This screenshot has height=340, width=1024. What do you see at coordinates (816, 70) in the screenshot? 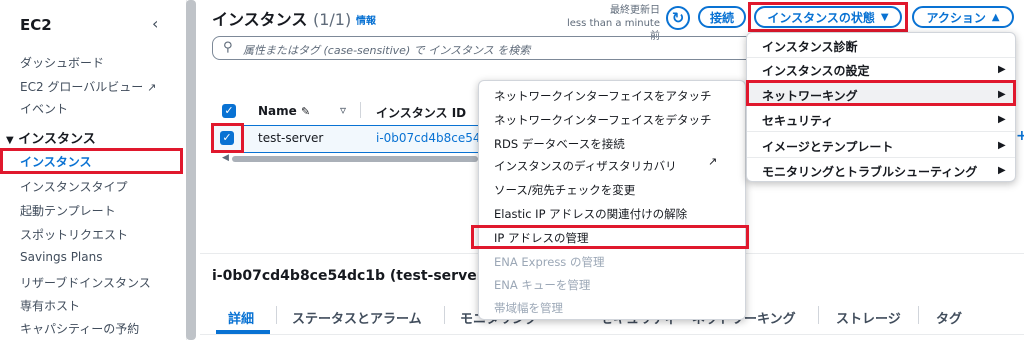
I see `menu-item-instance-settings: インスタンスの設定` at bounding box center [816, 70].